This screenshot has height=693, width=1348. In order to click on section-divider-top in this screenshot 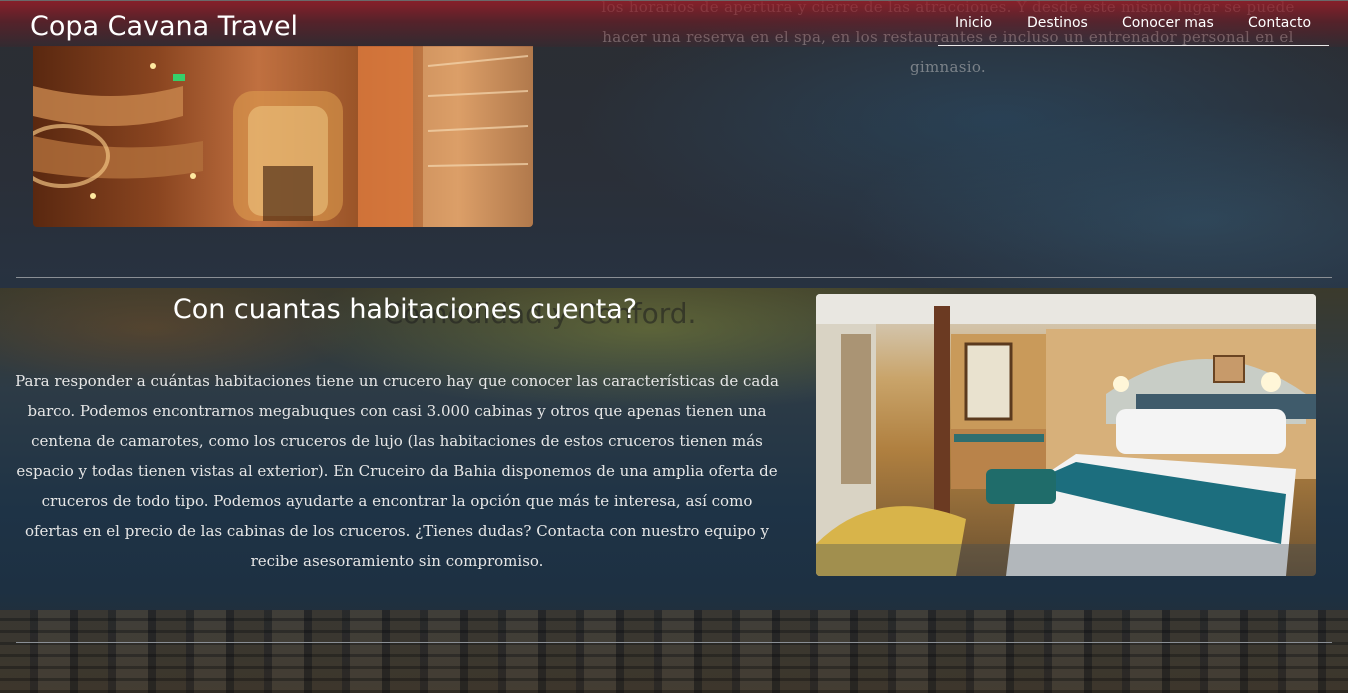, I will do `click(674, 277)`.